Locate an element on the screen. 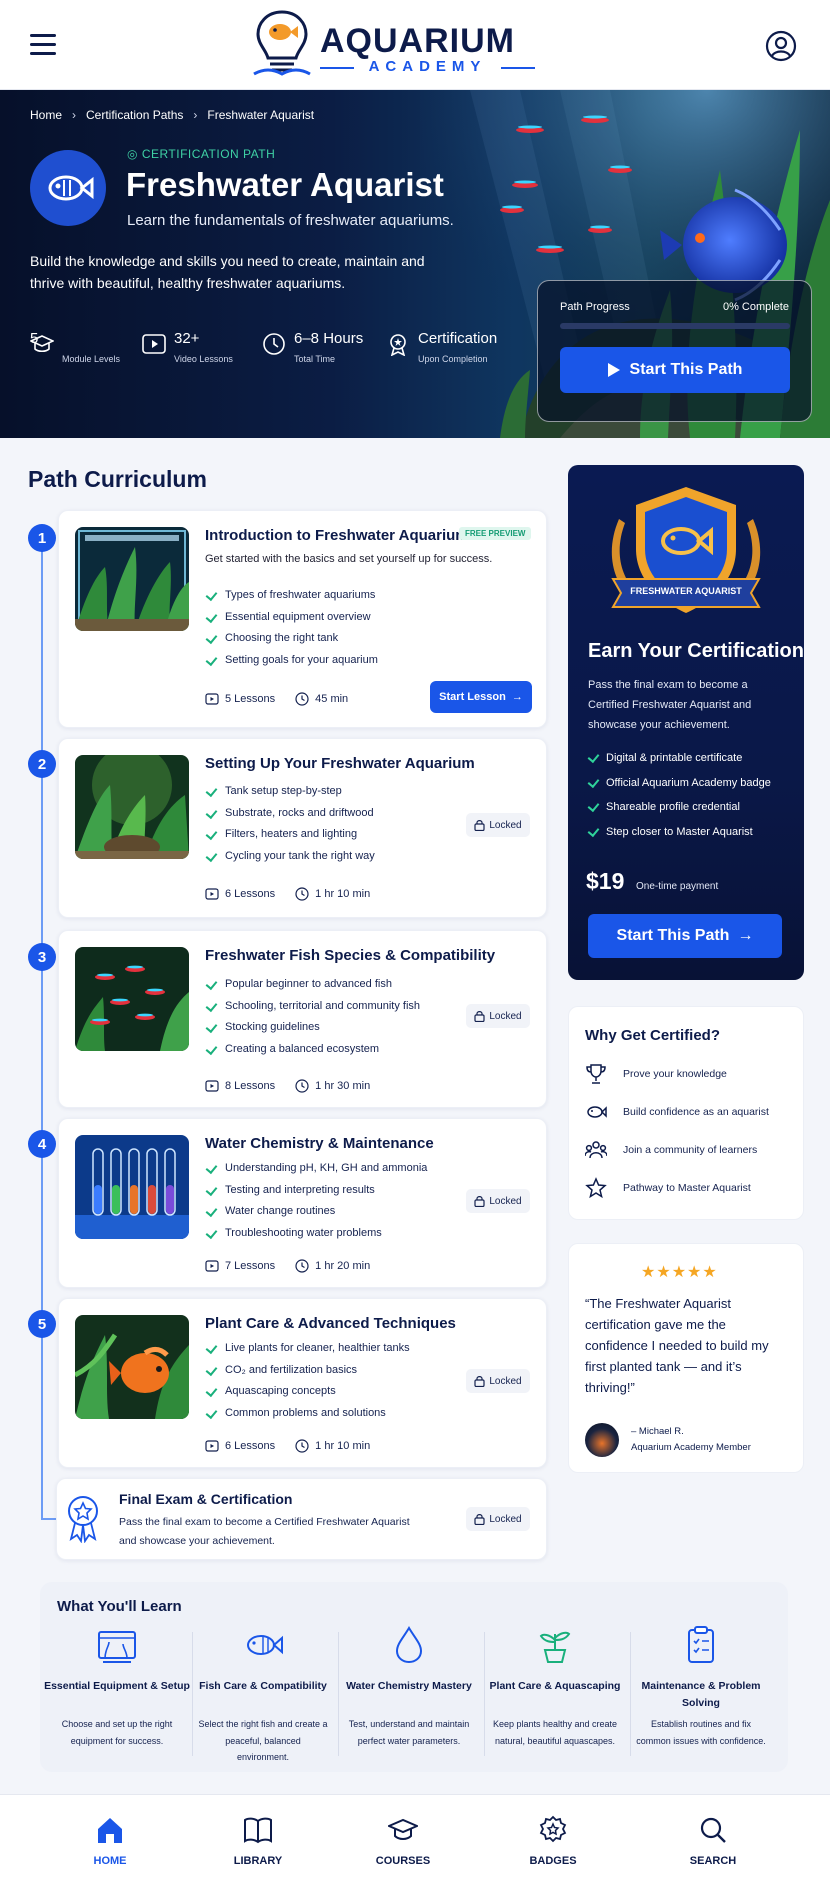  topic-item: Choosing the right tank is located at coordinates (291, 643).